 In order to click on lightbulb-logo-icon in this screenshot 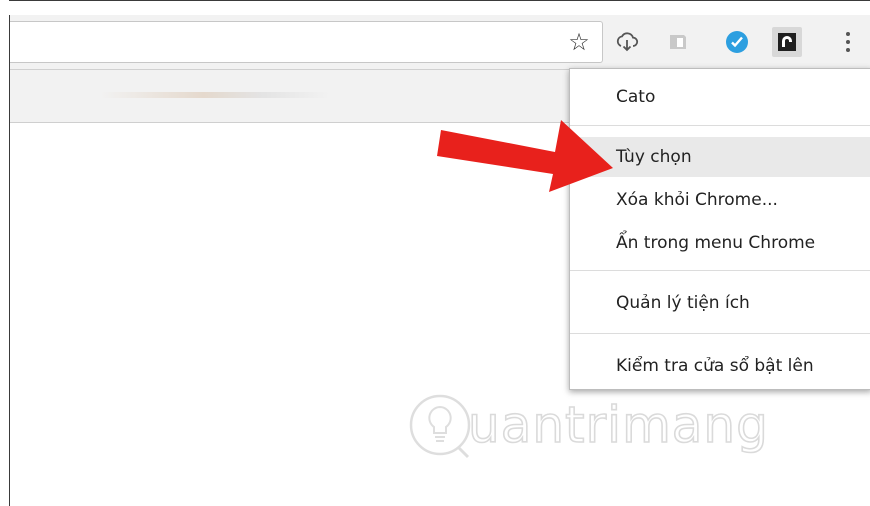, I will do `click(440, 426)`.